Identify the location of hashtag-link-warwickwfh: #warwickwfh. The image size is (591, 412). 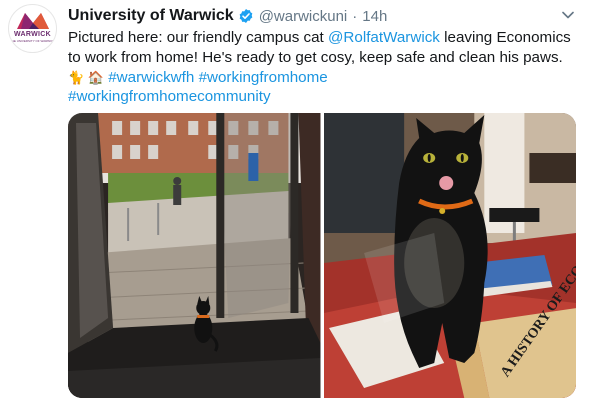
(151, 77).